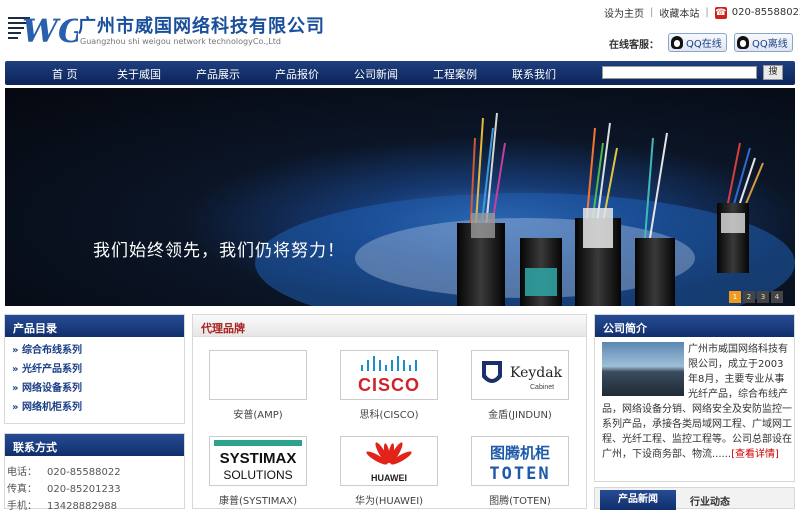 Image resolution: width=800 pixels, height=514 pixels. Describe the element at coordinates (218, 74) in the screenshot. I see `nav-products: 产品展示` at that location.